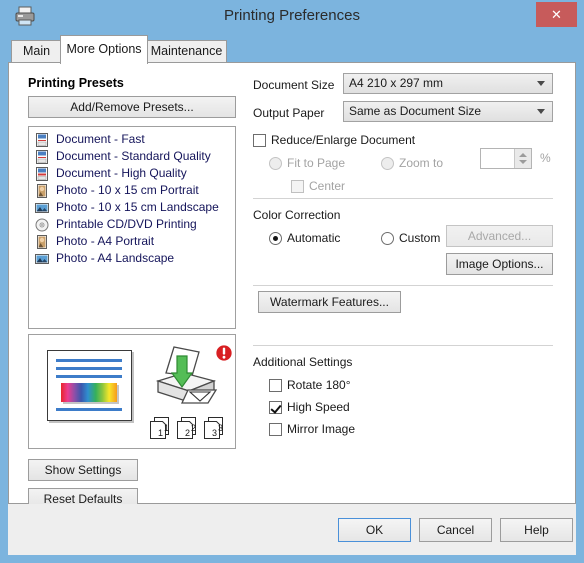 This screenshot has width=584, height=563. What do you see at coordinates (89, 392) in the screenshot?
I see `color-gradient-bar` at bounding box center [89, 392].